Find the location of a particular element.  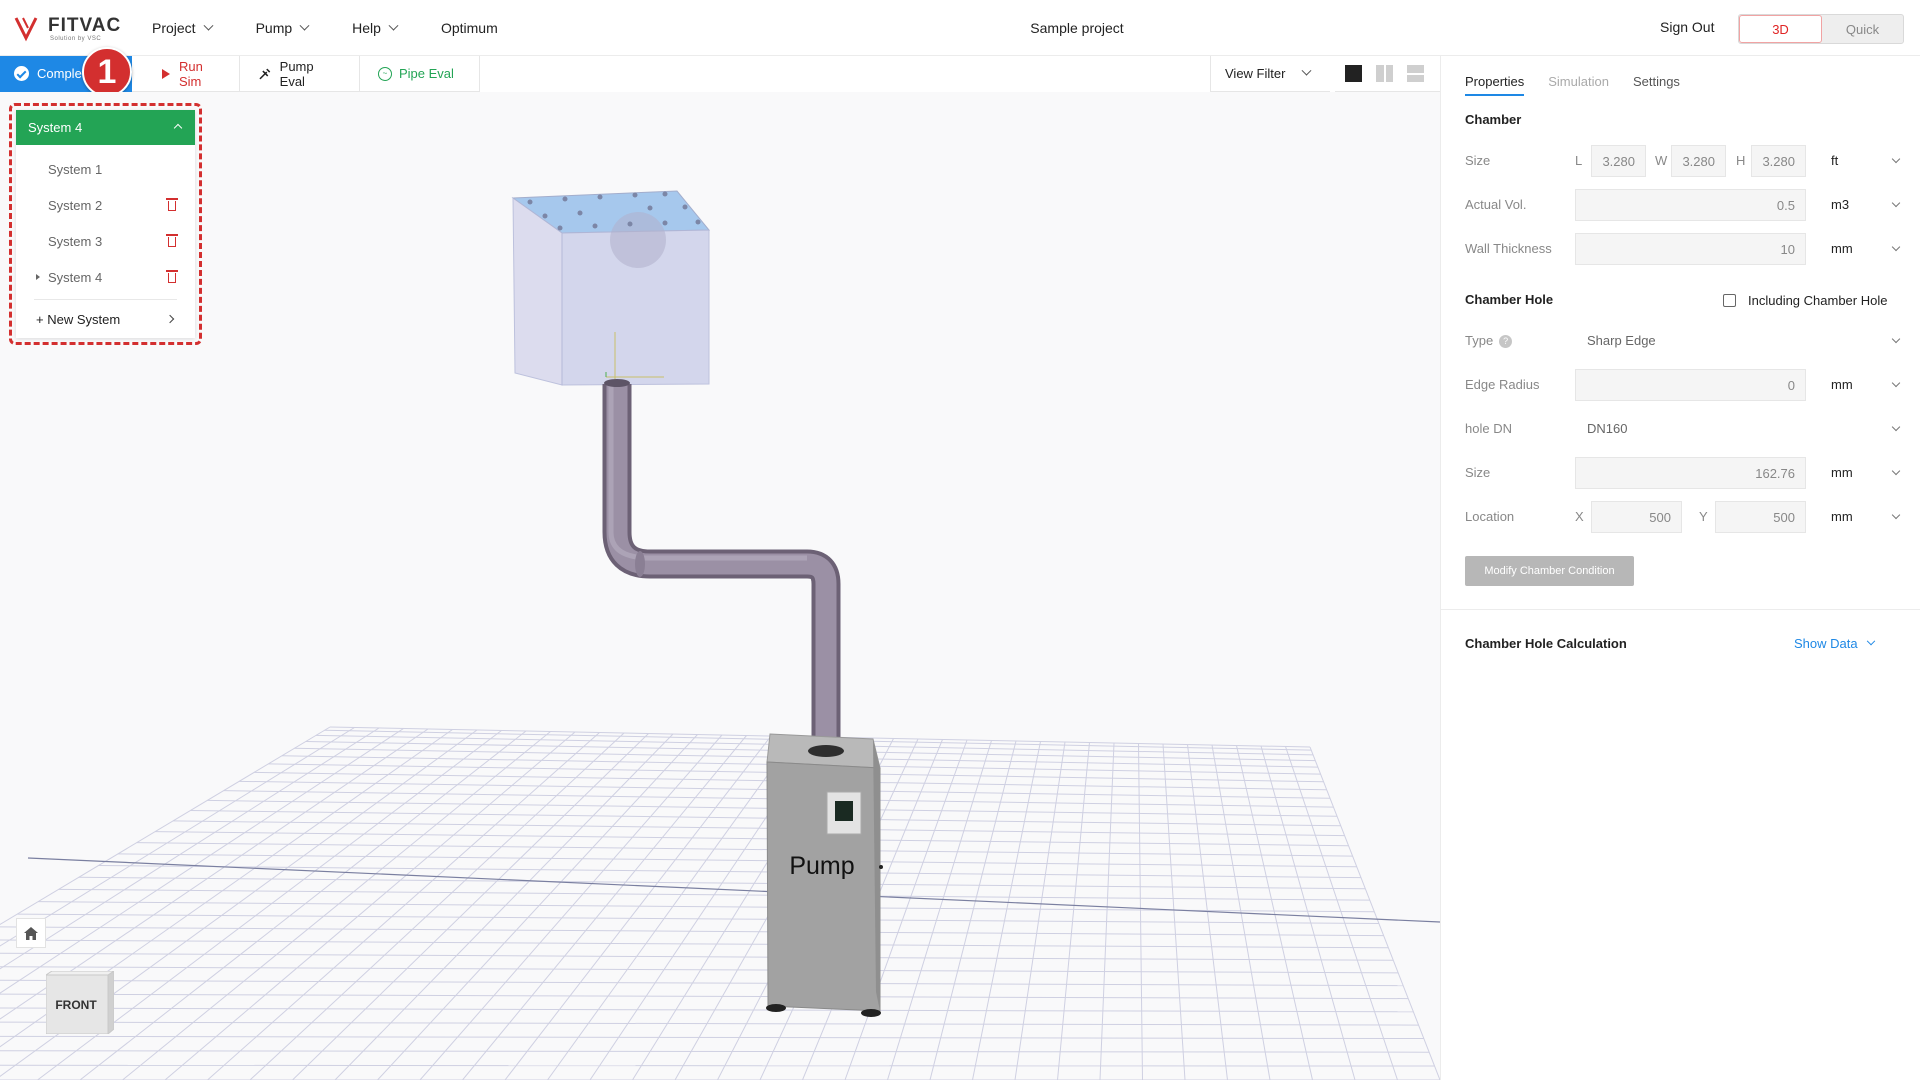

system-list-item-1: System 1 is located at coordinates (105, 169).